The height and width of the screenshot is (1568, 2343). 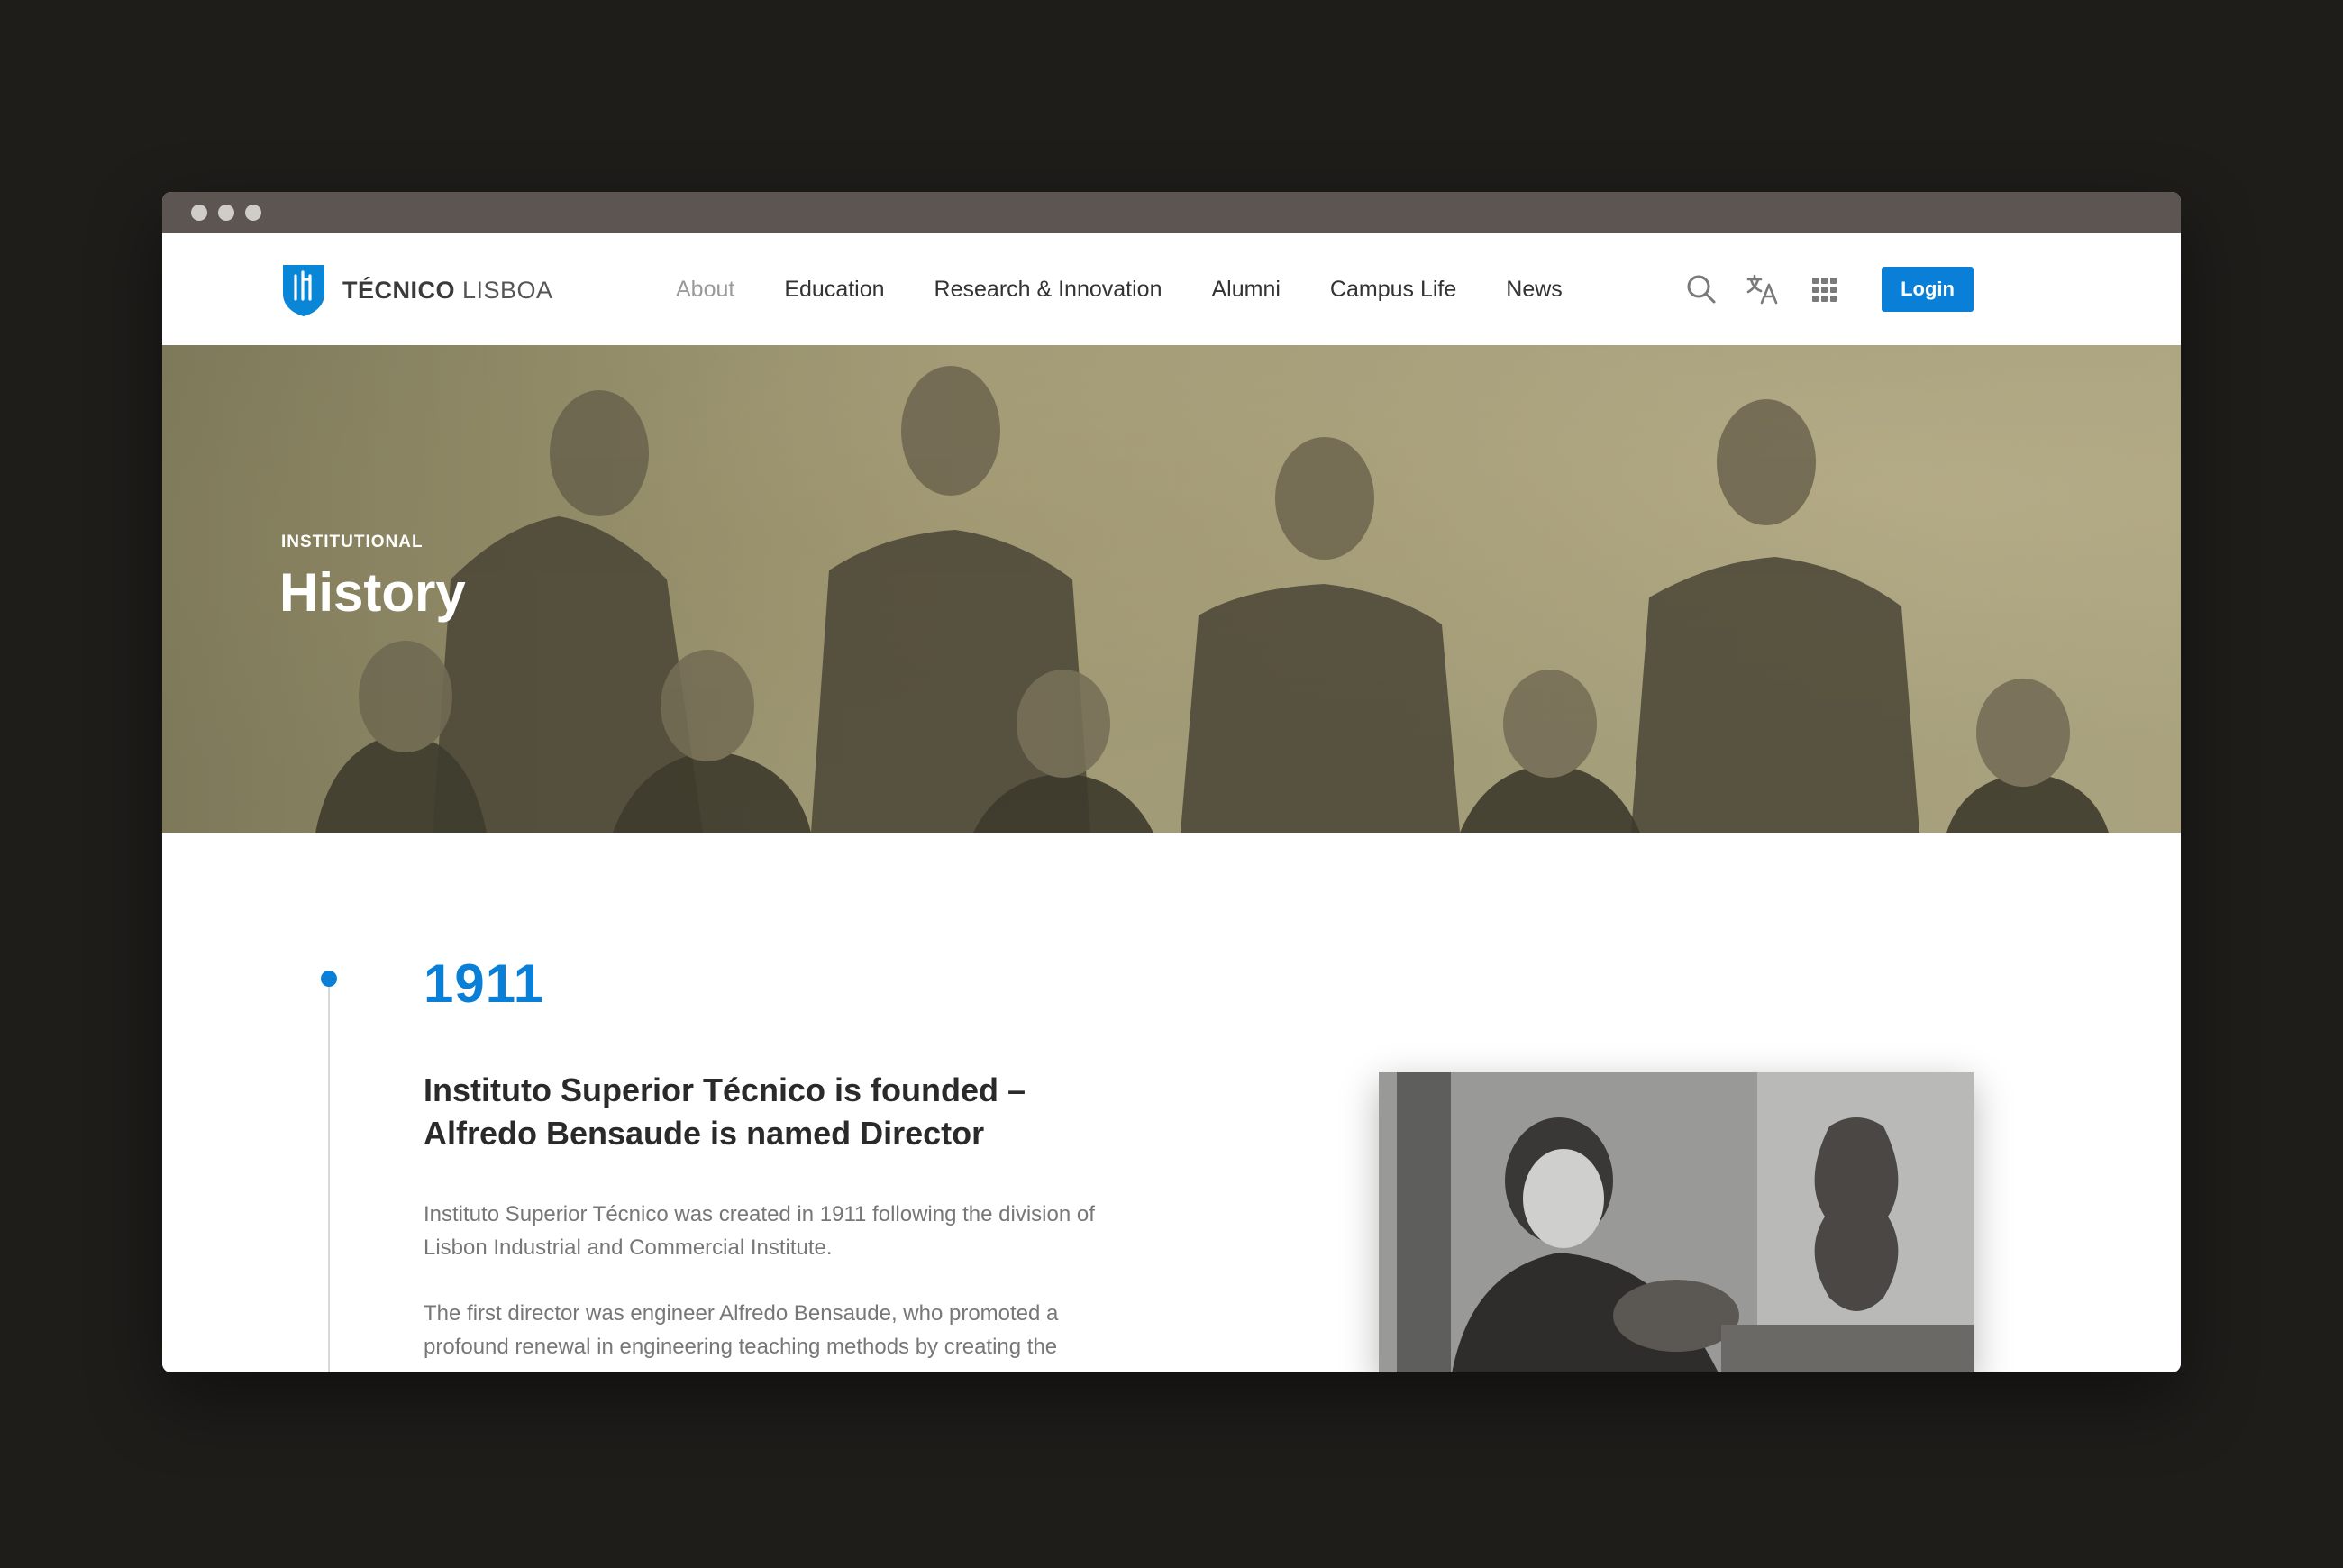 What do you see at coordinates (352, 542) in the screenshot?
I see `hero-kicker: INSTITUTIONAL` at bounding box center [352, 542].